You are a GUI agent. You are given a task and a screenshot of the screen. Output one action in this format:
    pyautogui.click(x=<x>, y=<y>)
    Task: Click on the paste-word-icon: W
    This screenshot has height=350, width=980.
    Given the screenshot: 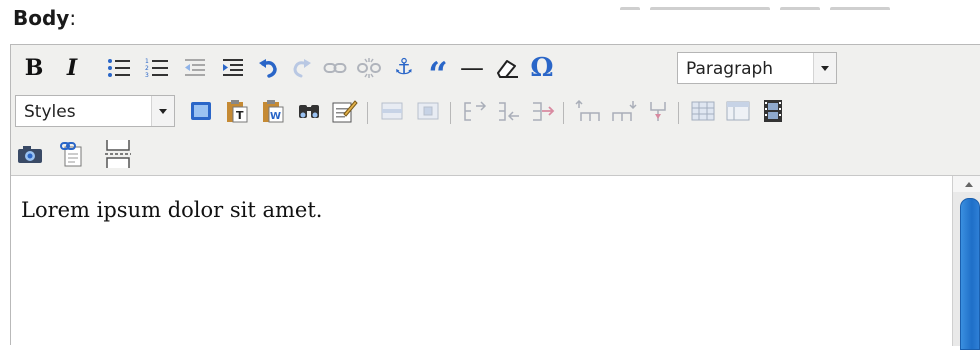 What is the action you would take?
    pyautogui.click(x=273, y=111)
    